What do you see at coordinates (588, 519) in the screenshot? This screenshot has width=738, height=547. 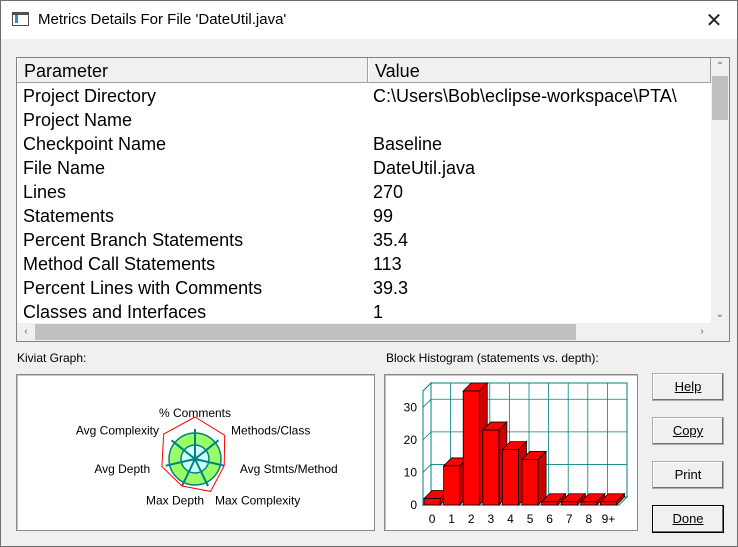 I see `histogram-x-tick-label: 8` at bounding box center [588, 519].